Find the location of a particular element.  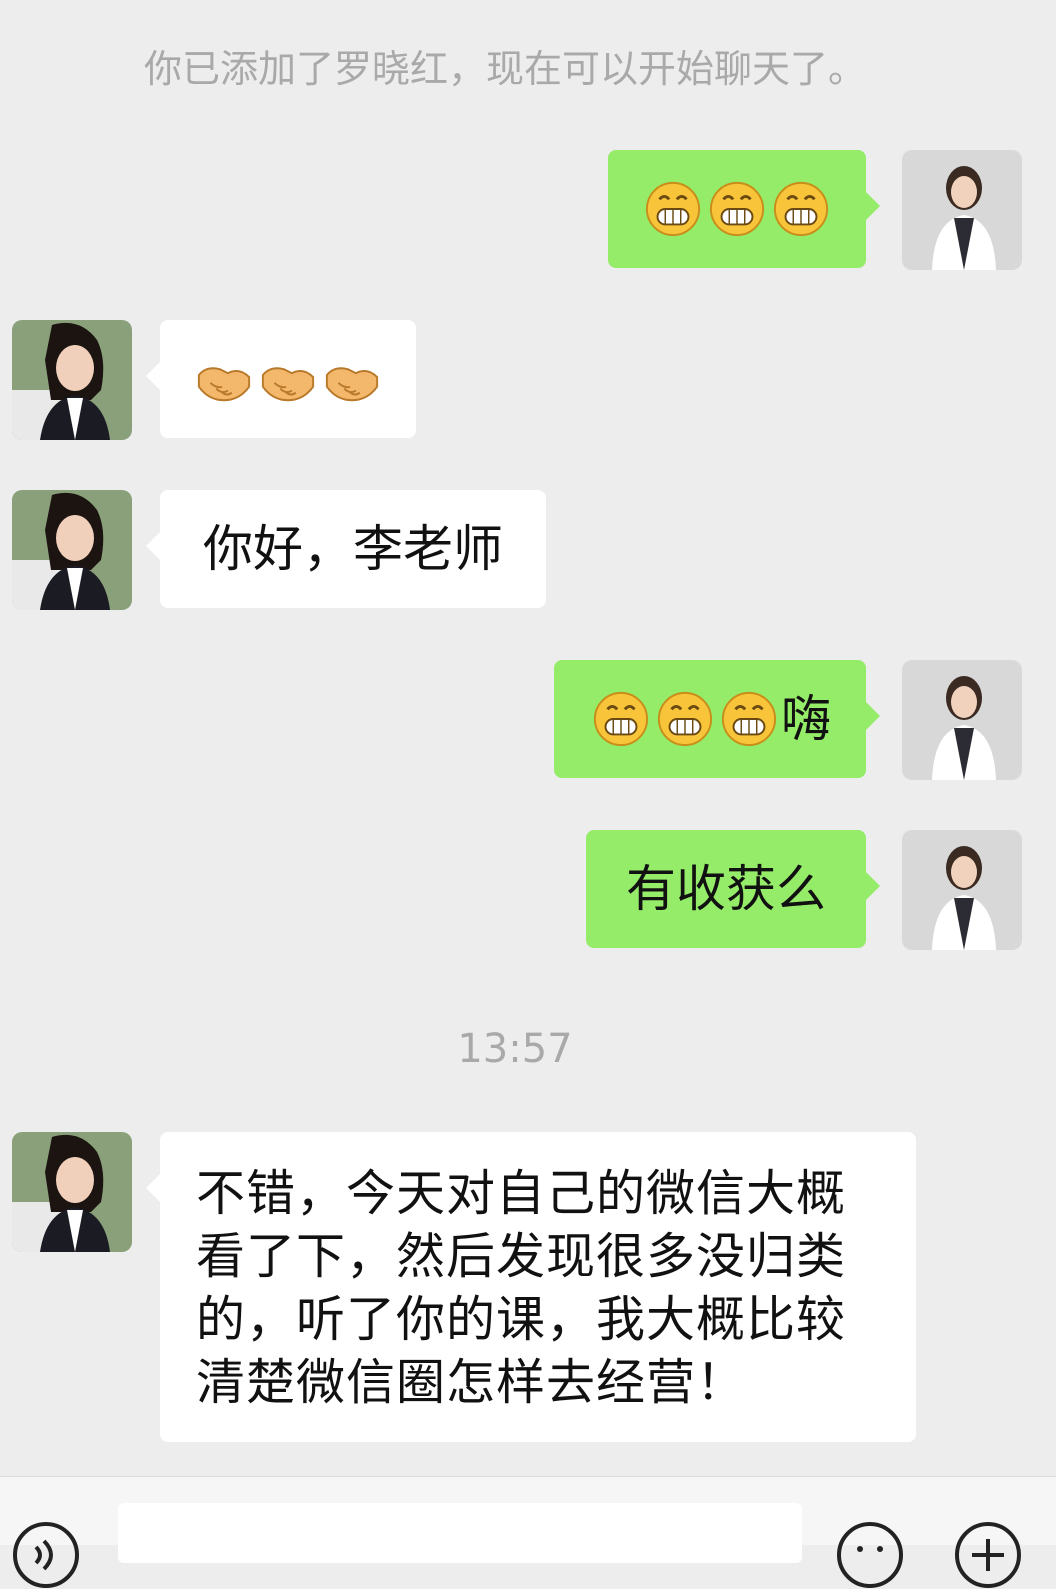

plus-icon is located at coordinates (988, 1555).